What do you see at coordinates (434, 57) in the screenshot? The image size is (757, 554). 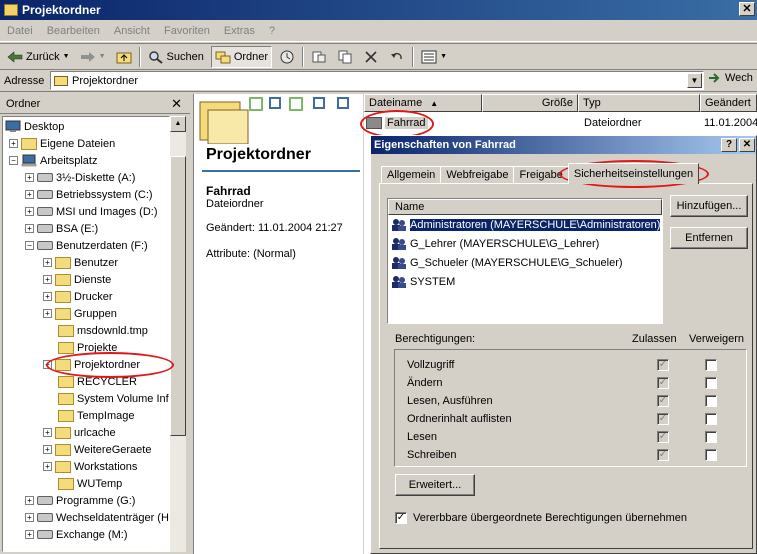 I see `views-button: ▼` at bounding box center [434, 57].